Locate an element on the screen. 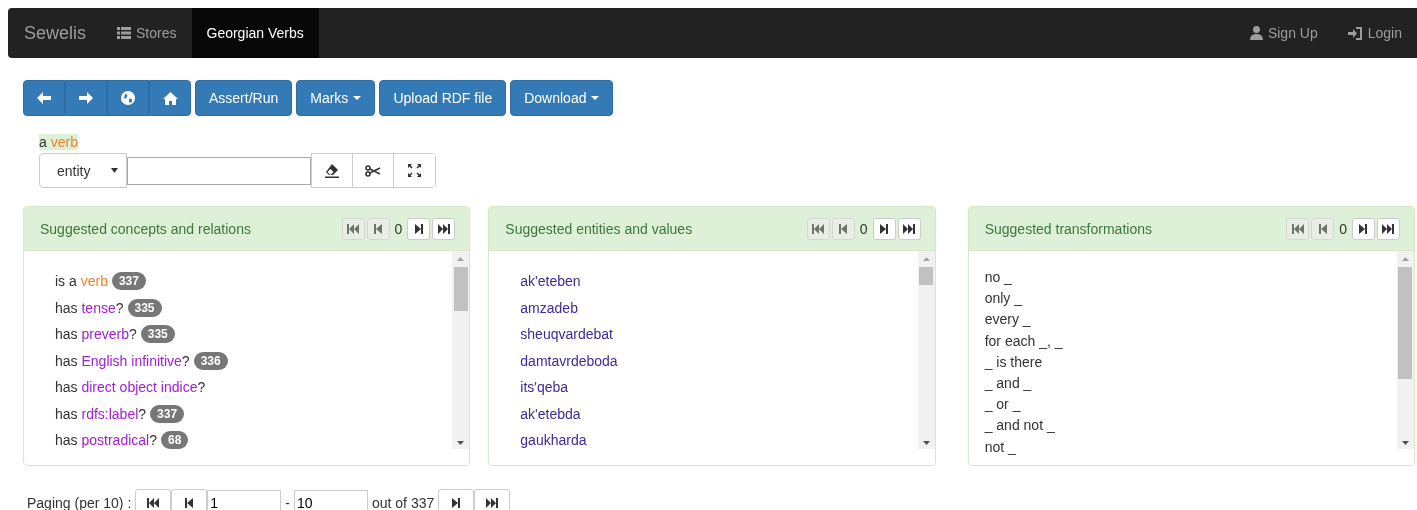 Image resolution: width=1417 pixels, height=510 pixels. forward-arrow-icon is located at coordinates (86, 98).